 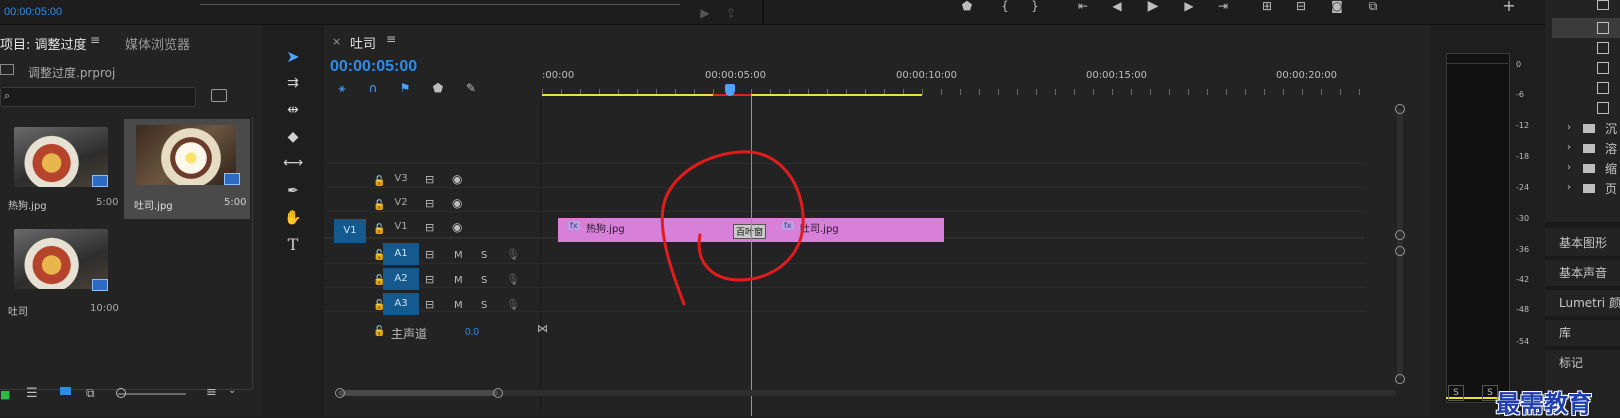 What do you see at coordinates (1509, 7) in the screenshot?
I see `add-button-icon: +` at bounding box center [1509, 7].